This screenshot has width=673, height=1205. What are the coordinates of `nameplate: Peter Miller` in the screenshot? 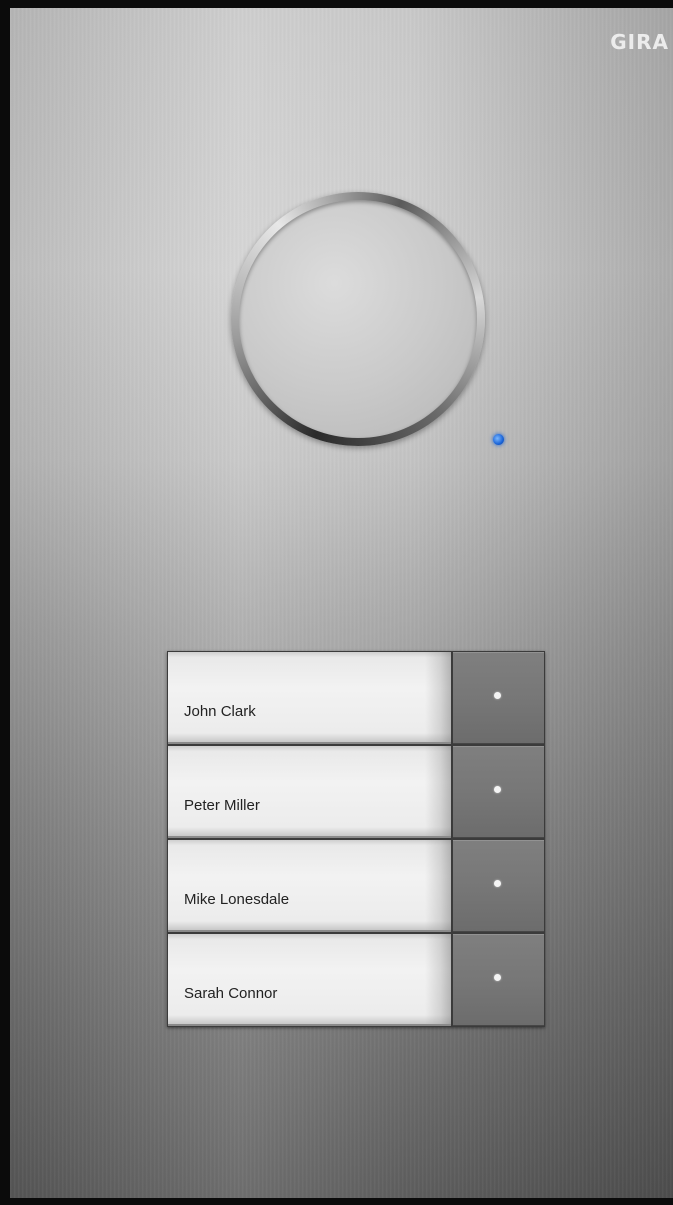 It's located at (309, 792).